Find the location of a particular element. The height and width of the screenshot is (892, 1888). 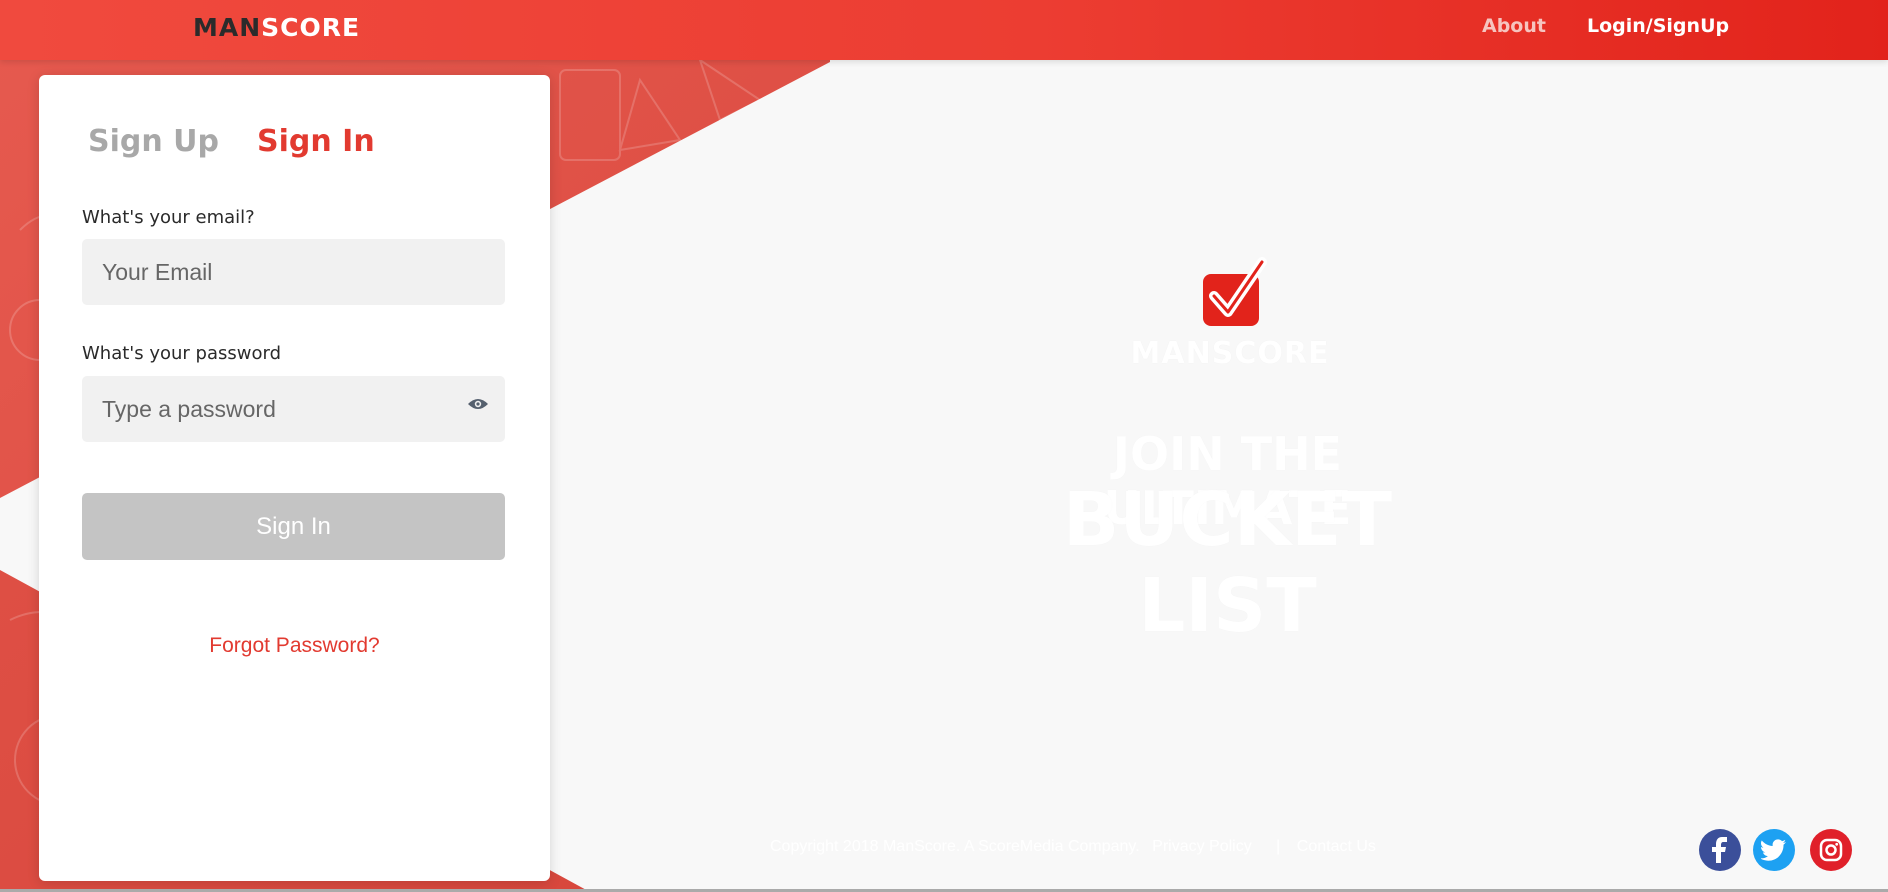

logo-text-man: MAN is located at coordinates (227, 27).